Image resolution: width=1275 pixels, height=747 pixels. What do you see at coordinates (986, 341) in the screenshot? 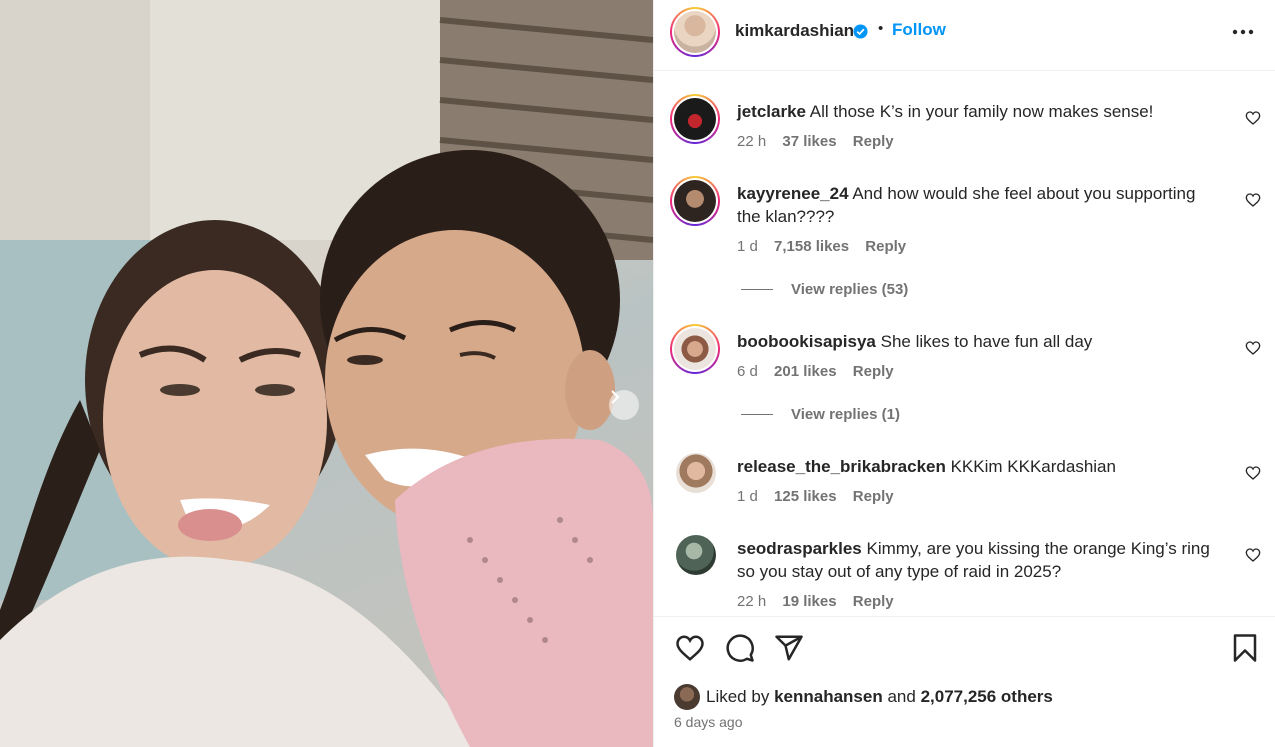
I see `comment-body: She likes to have fun all day` at bounding box center [986, 341].